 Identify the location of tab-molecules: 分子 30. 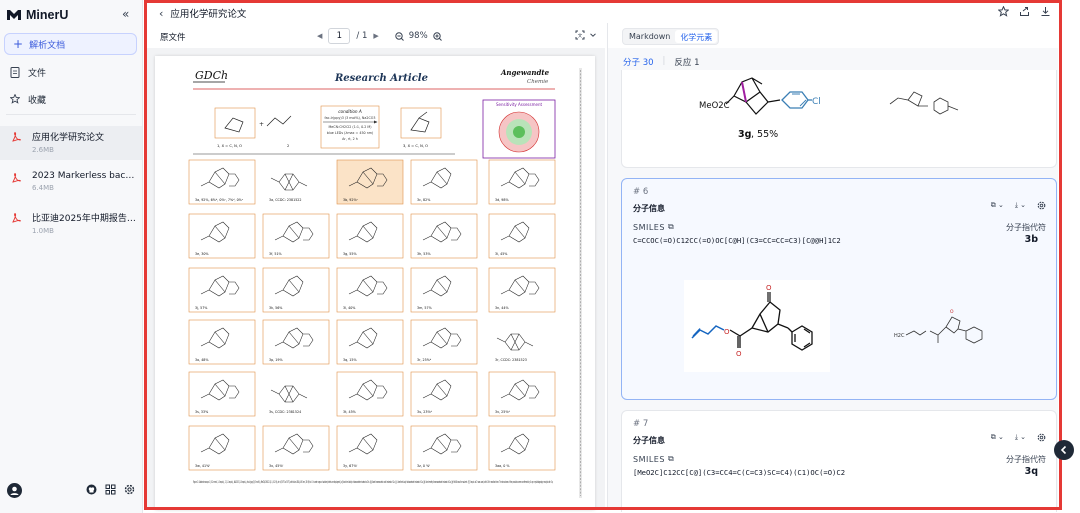
(638, 62).